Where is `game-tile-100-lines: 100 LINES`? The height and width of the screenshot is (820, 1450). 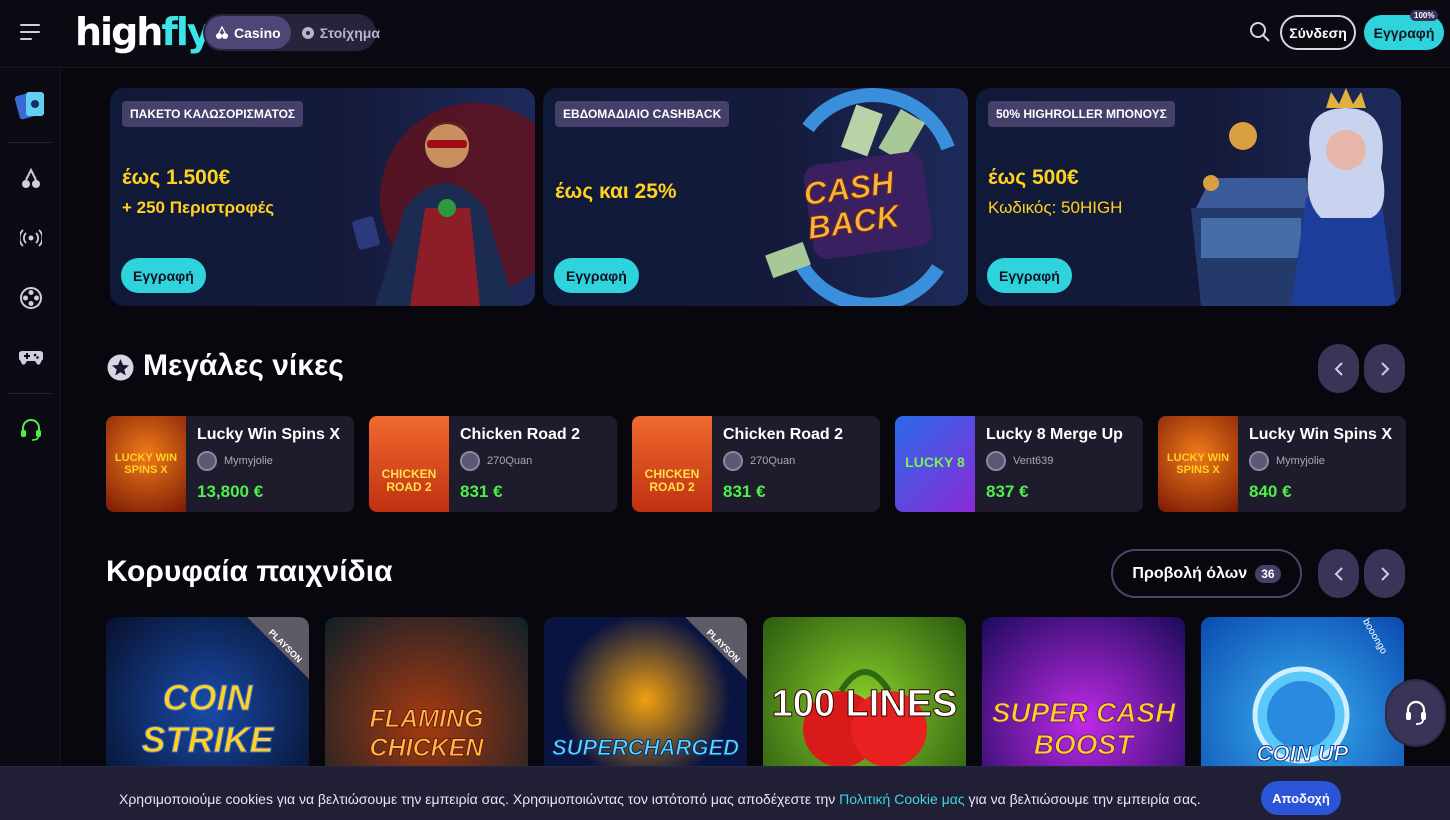 game-tile-100-lines: 100 LINES is located at coordinates (864, 692).